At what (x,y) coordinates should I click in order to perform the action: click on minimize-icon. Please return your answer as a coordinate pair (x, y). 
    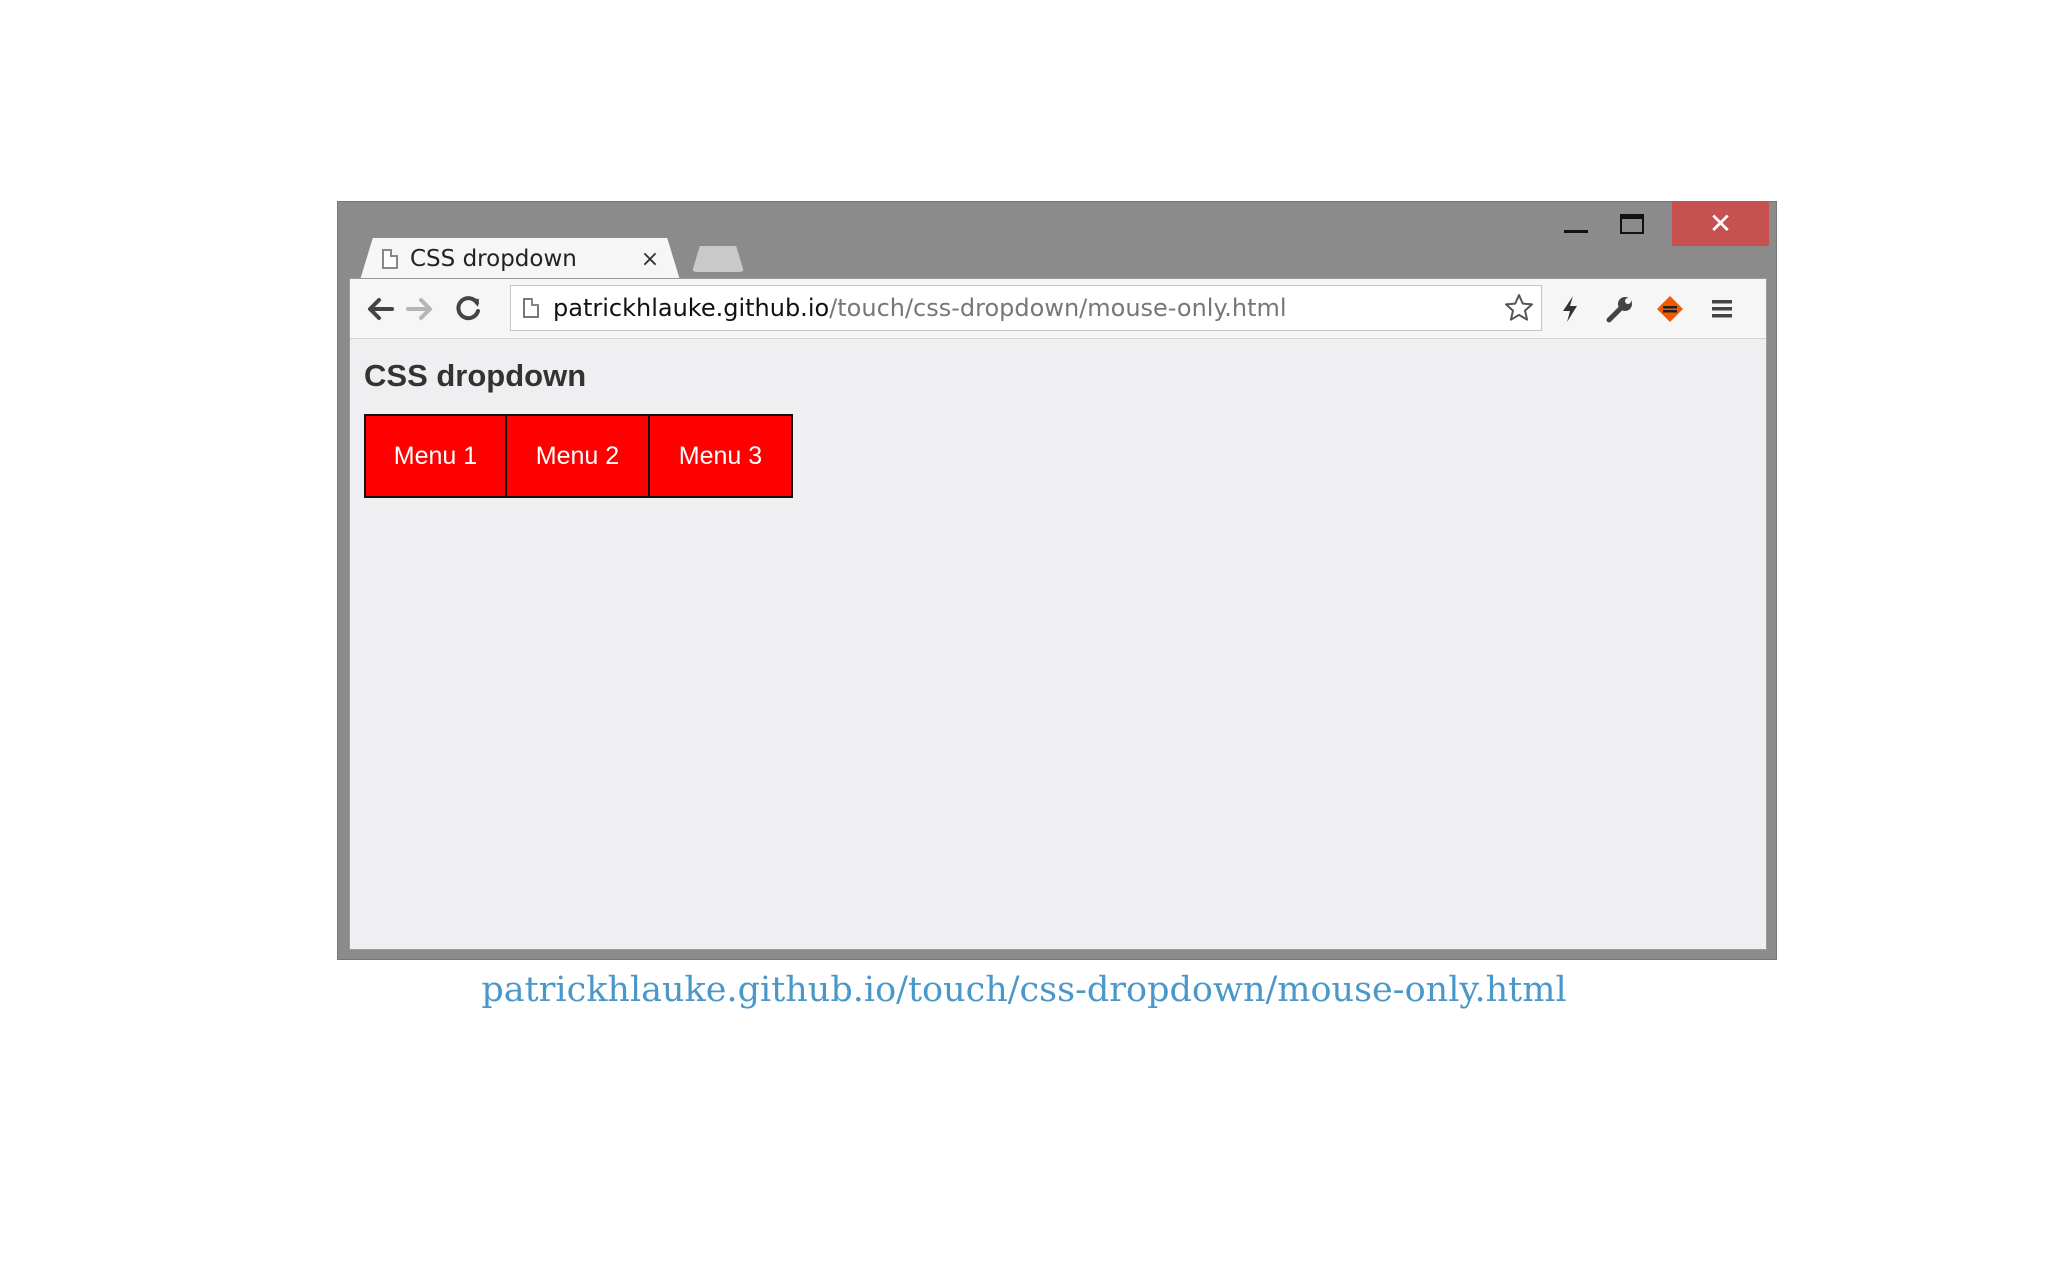
    Looking at the image, I should click on (1576, 231).